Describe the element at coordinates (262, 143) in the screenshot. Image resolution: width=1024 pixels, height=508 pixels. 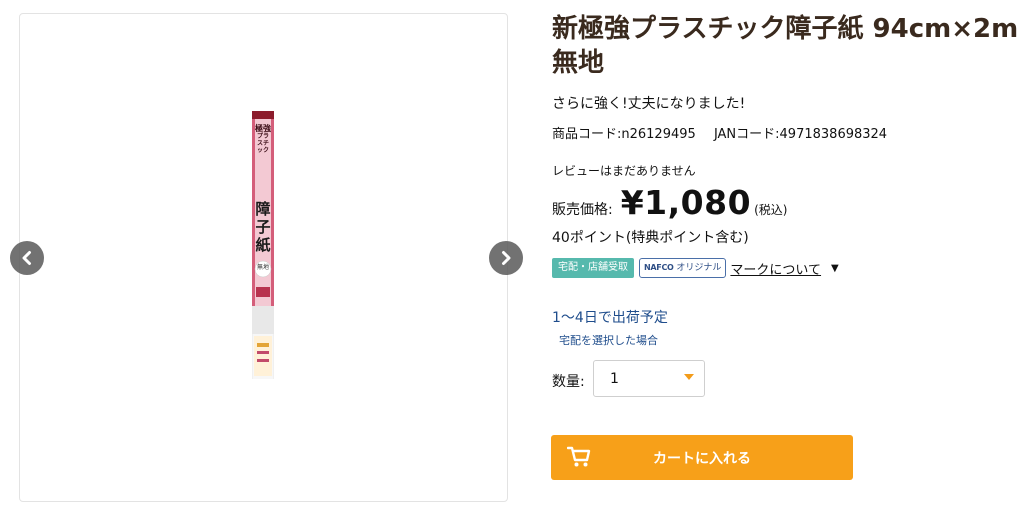
I see `packaging-brand-line: プラスチック` at that location.